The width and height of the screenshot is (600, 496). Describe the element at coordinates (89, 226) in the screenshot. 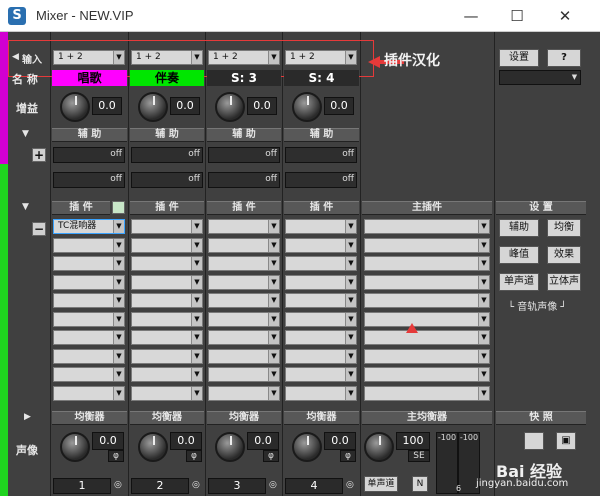

I see `plugin-slot: TC混响器 ▼` at that location.